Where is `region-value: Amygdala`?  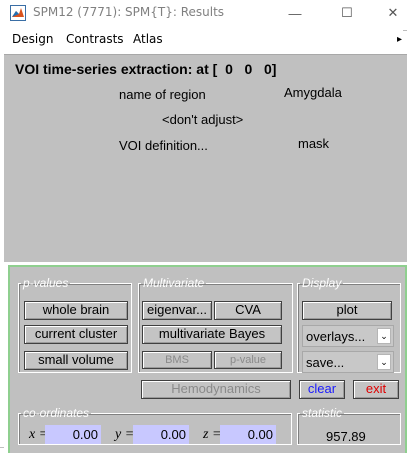 region-value: Amygdala is located at coordinates (313, 92).